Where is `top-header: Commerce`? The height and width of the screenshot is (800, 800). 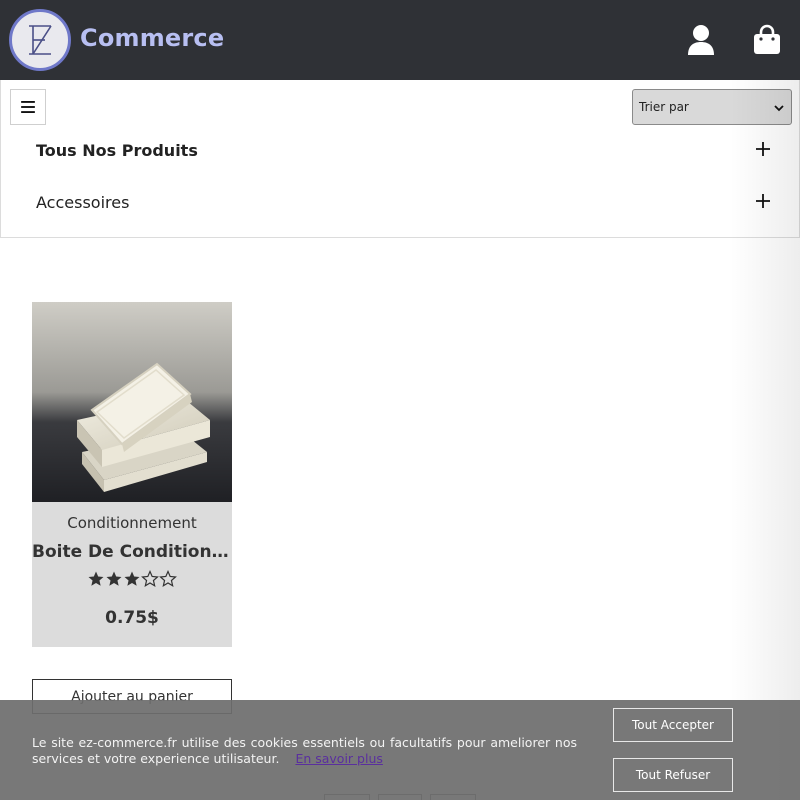 top-header: Commerce is located at coordinates (400, 40).